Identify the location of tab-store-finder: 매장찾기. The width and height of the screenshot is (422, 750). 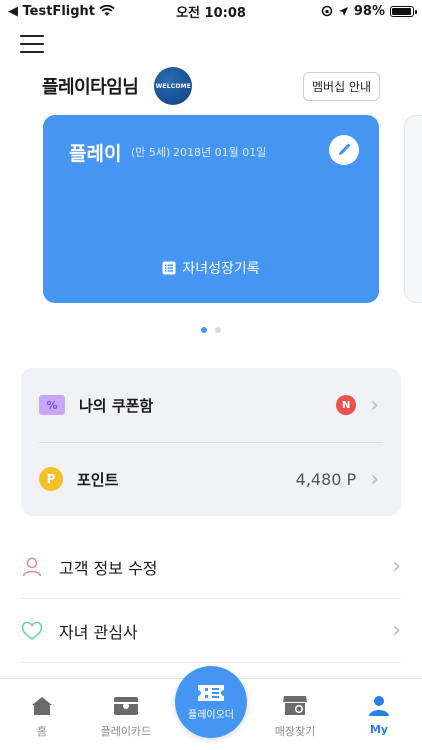
(295, 716).